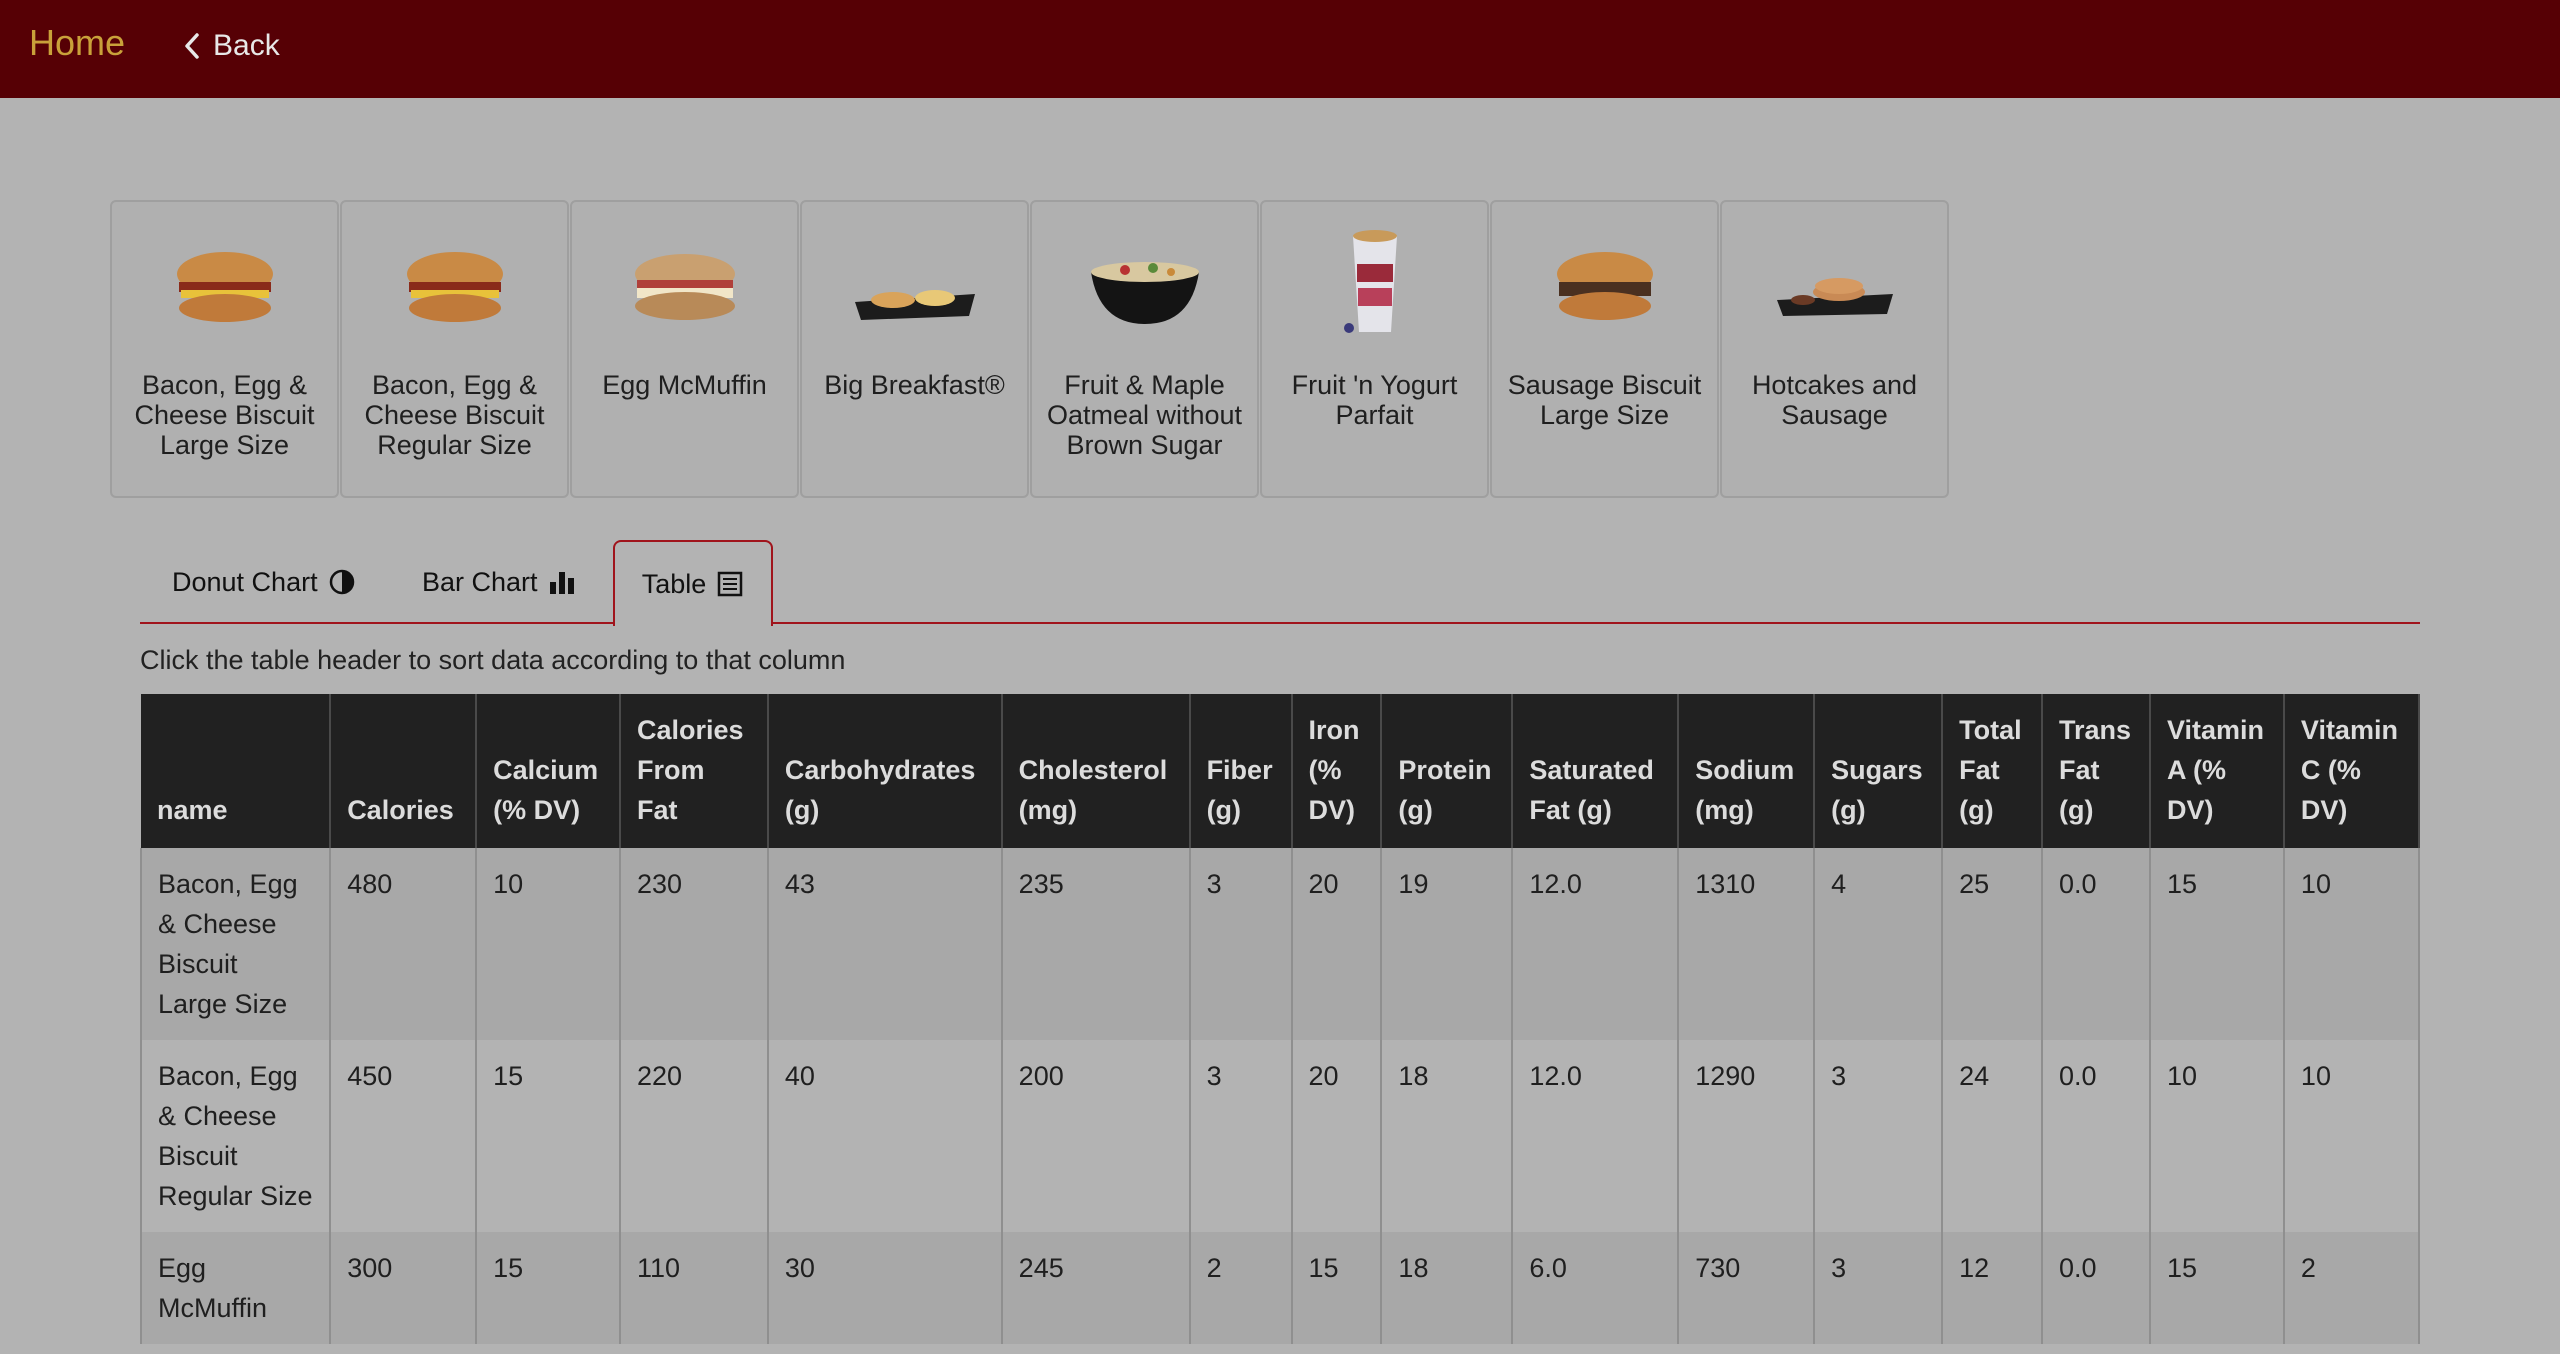 The image size is (2560, 1354). Describe the element at coordinates (693, 1288) in the screenshot. I see `table-cell: 110` at that location.